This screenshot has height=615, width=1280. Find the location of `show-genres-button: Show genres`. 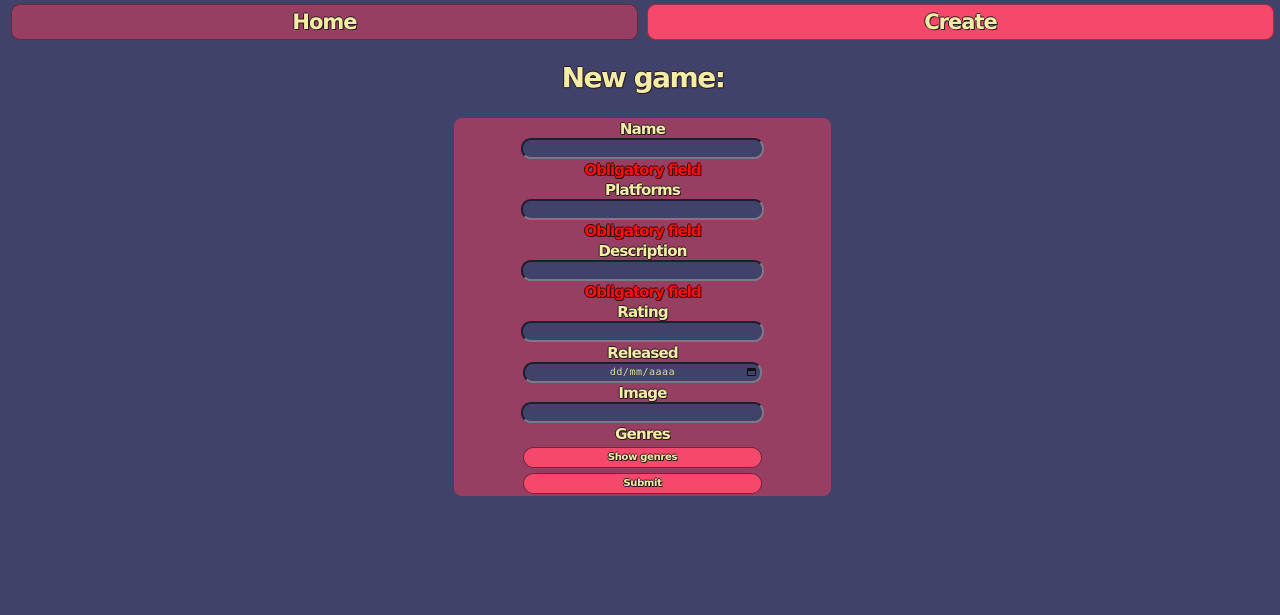

show-genres-button: Show genres is located at coordinates (642, 457).